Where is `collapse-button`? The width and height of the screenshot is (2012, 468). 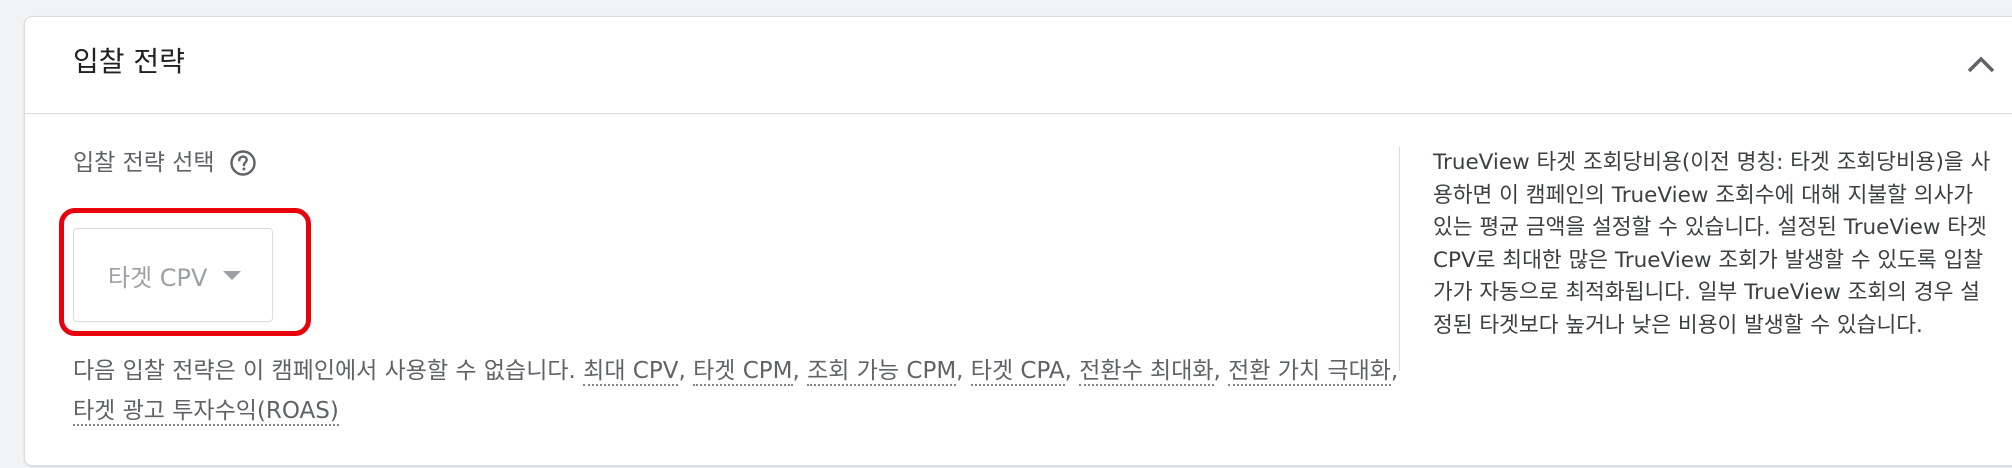 collapse-button is located at coordinates (1981, 65).